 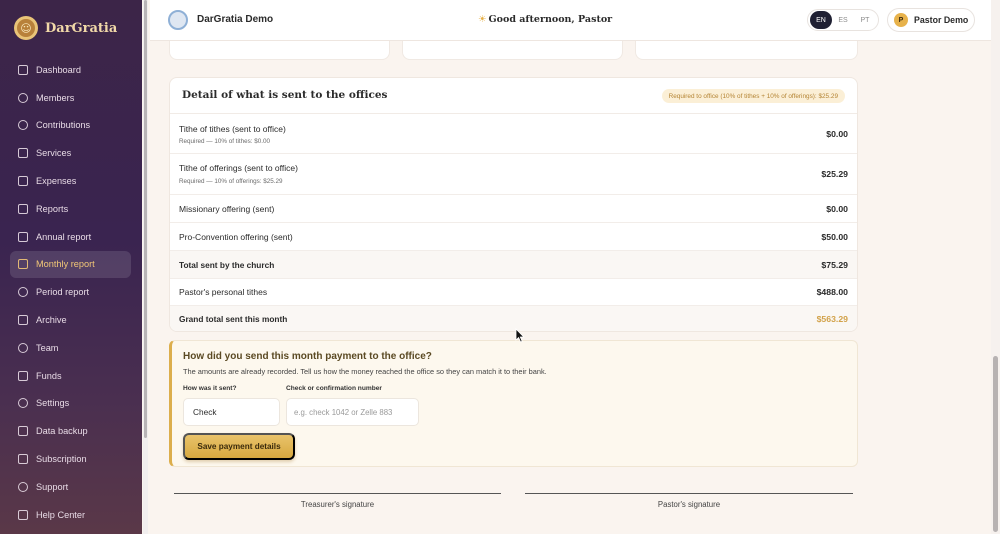 I want to click on book-icon, so click(x=23, y=514).